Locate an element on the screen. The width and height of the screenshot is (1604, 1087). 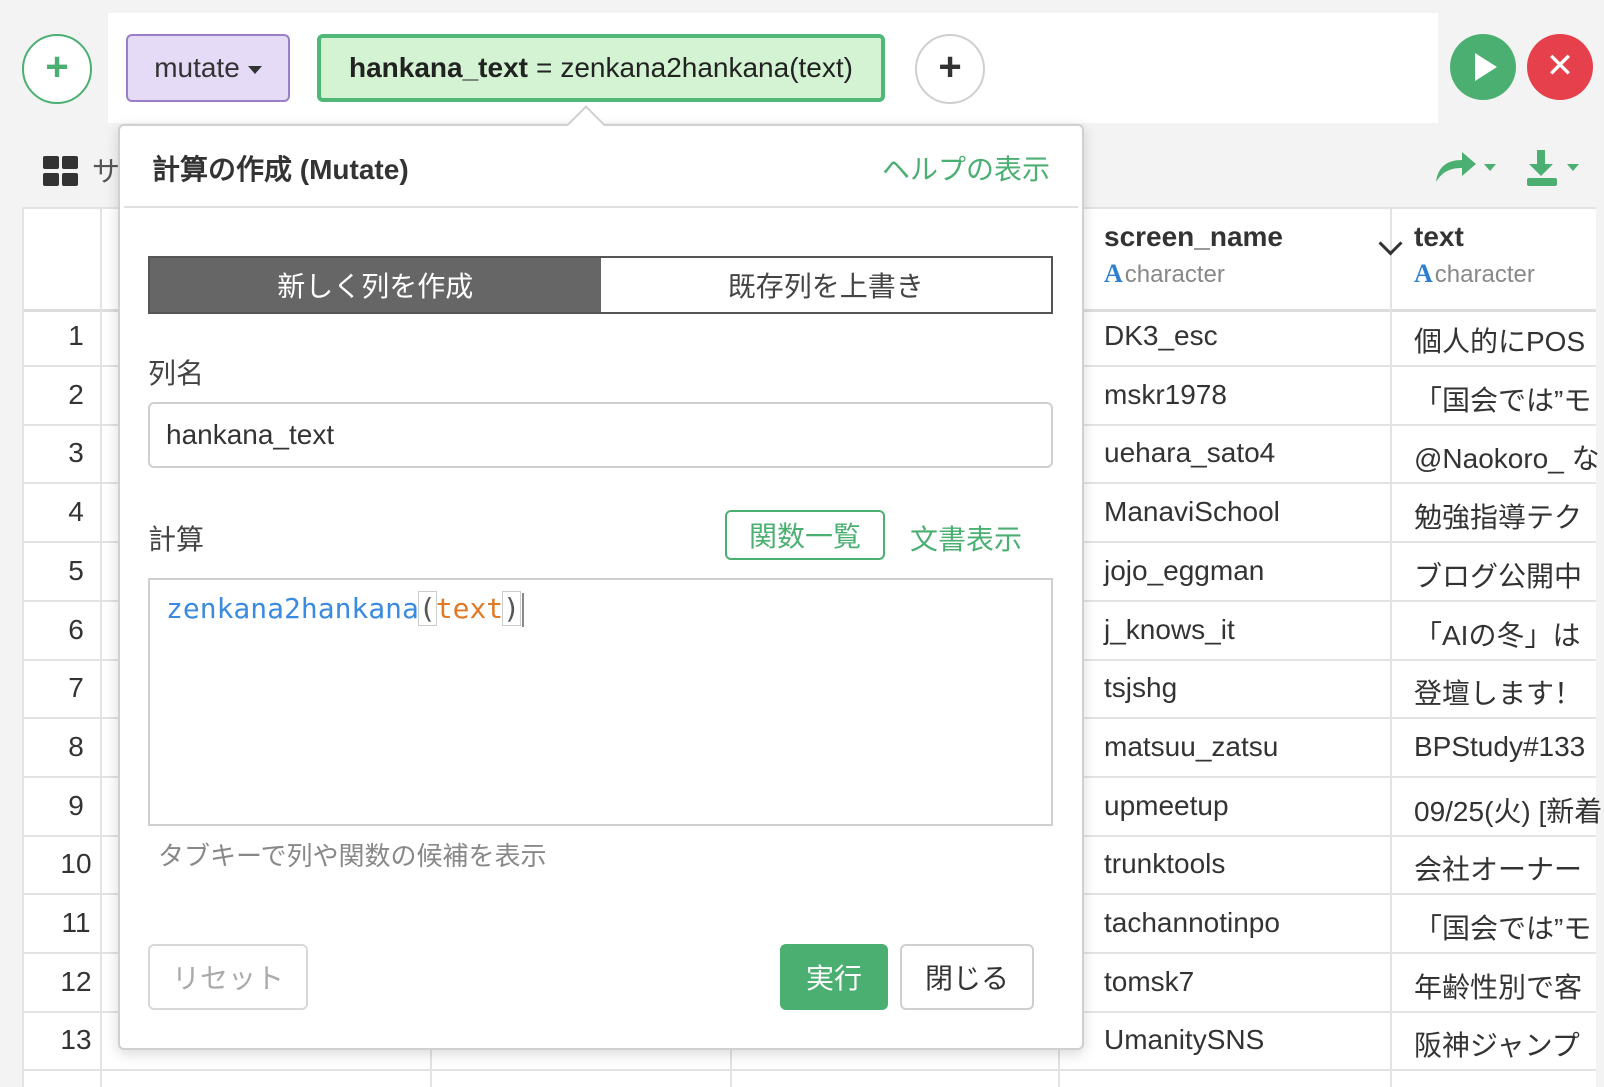
expression-editor: zenkana2hankana(text) is located at coordinates (600, 702).